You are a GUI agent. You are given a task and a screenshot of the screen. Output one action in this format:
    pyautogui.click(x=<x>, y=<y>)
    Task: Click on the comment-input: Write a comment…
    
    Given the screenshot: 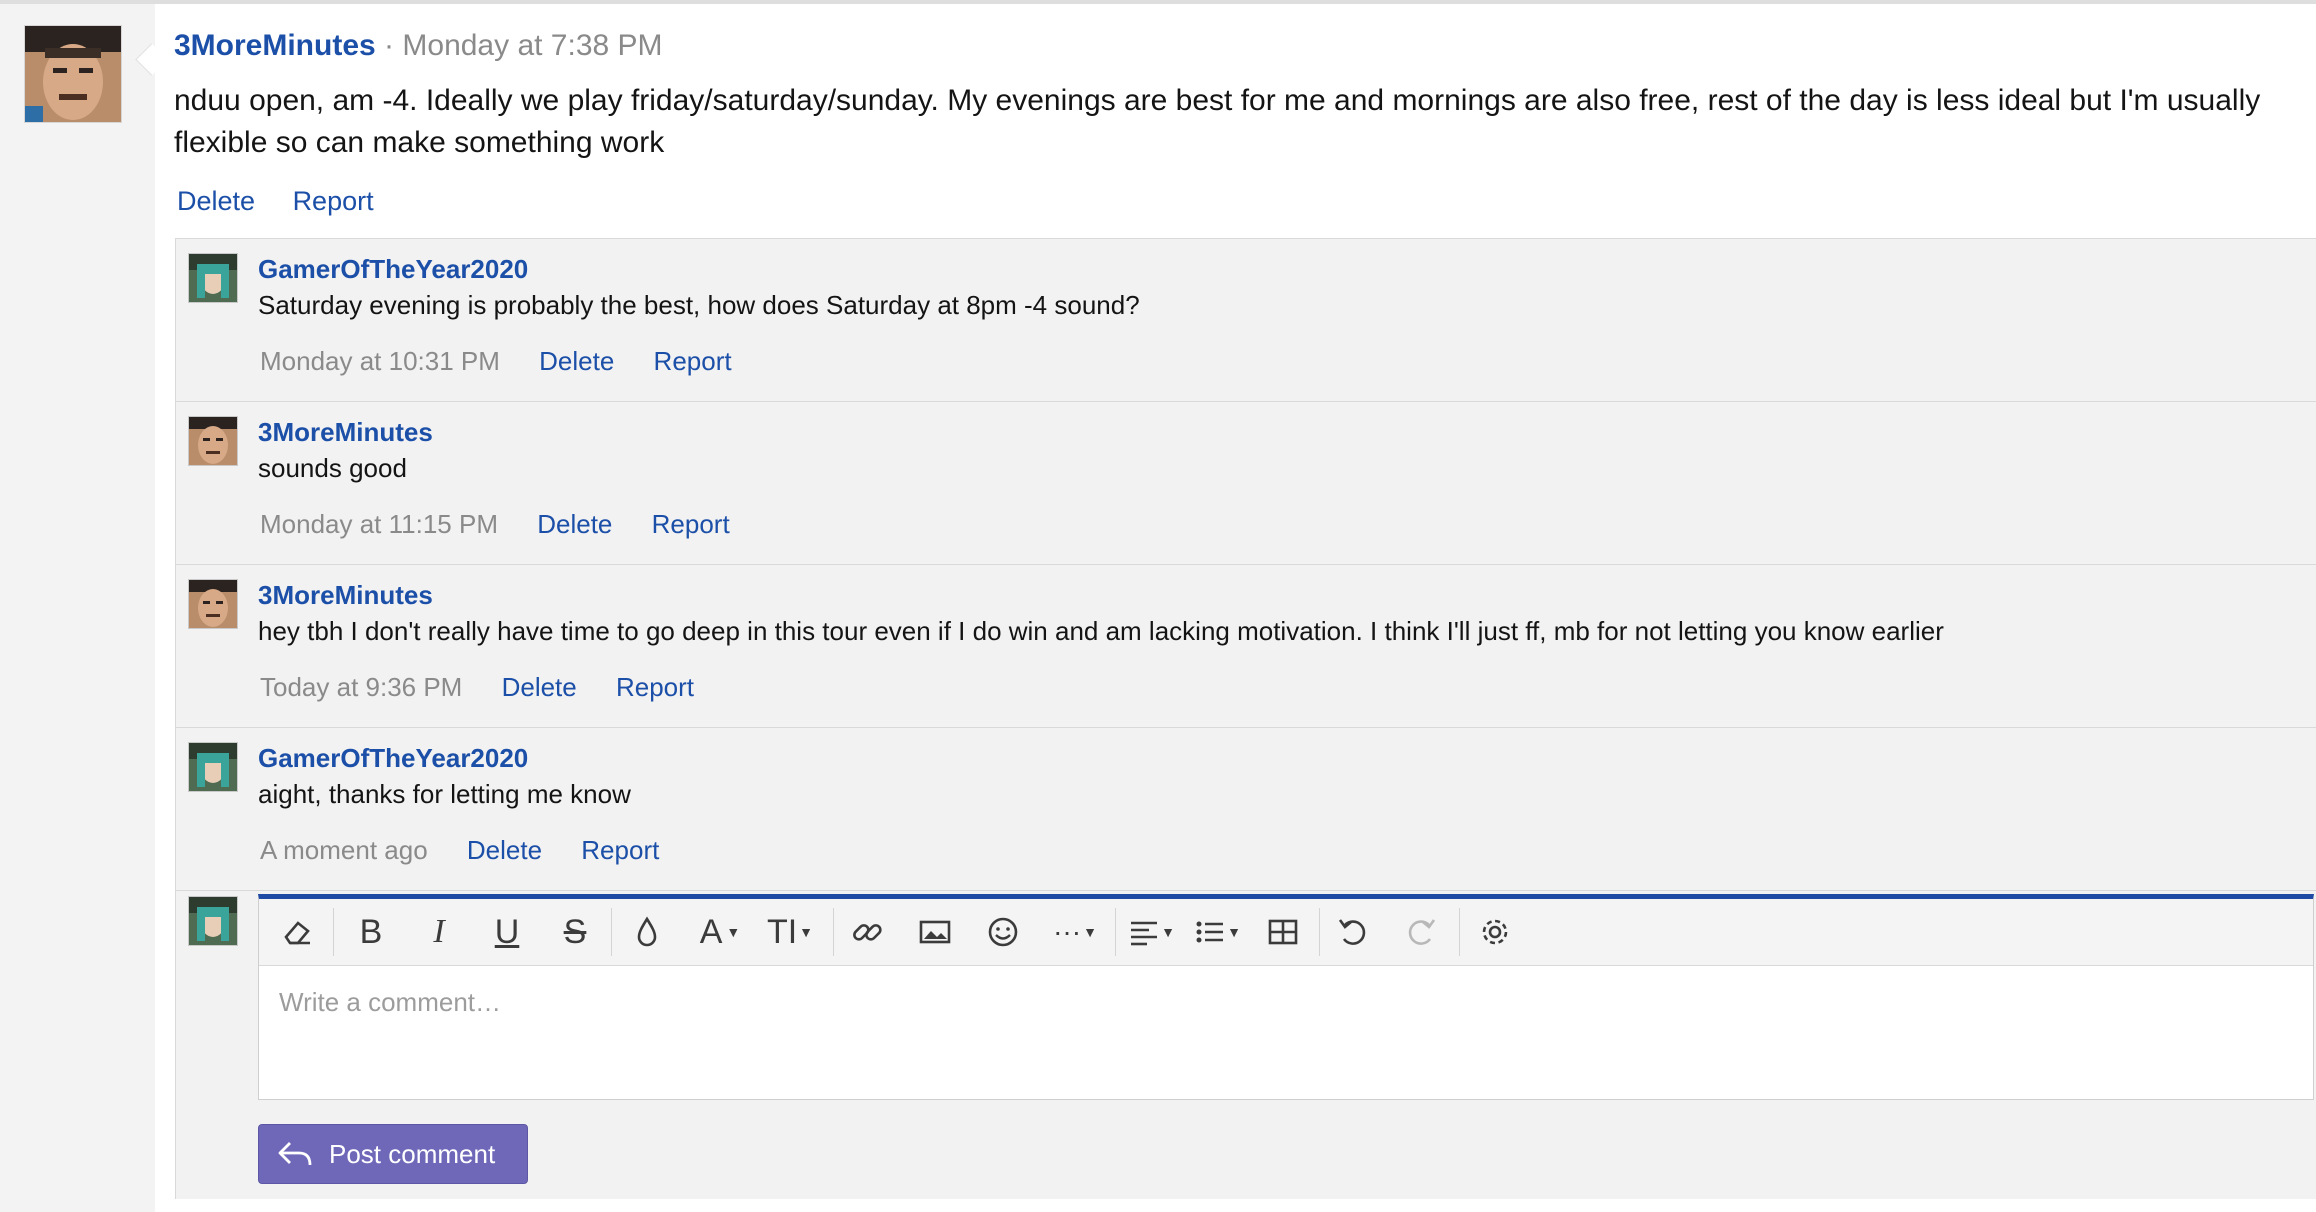 What is the action you would take?
    pyautogui.click(x=390, y=1002)
    